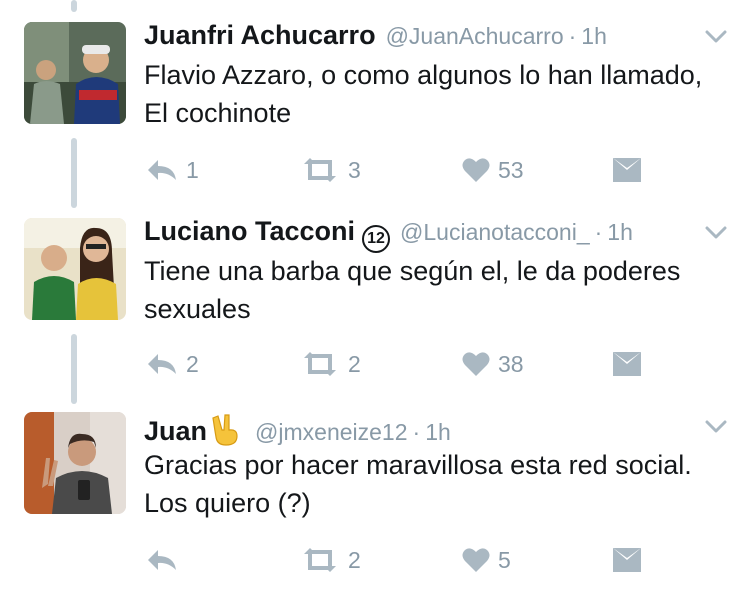 This screenshot has height=590, width=750. What do you see at coordinates (376, 239) in the screenshot?
I see `number-badge: 12` at bounding box center [376, 239].